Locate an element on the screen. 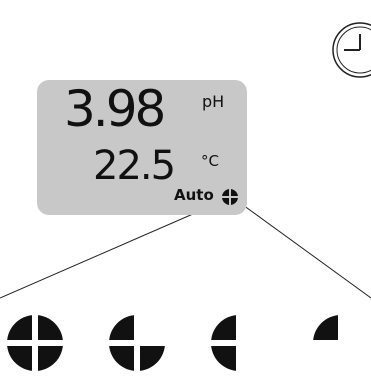 This screenshot has width=371, height=384. temperature-unit: °C is located at coordinates (210, 161).